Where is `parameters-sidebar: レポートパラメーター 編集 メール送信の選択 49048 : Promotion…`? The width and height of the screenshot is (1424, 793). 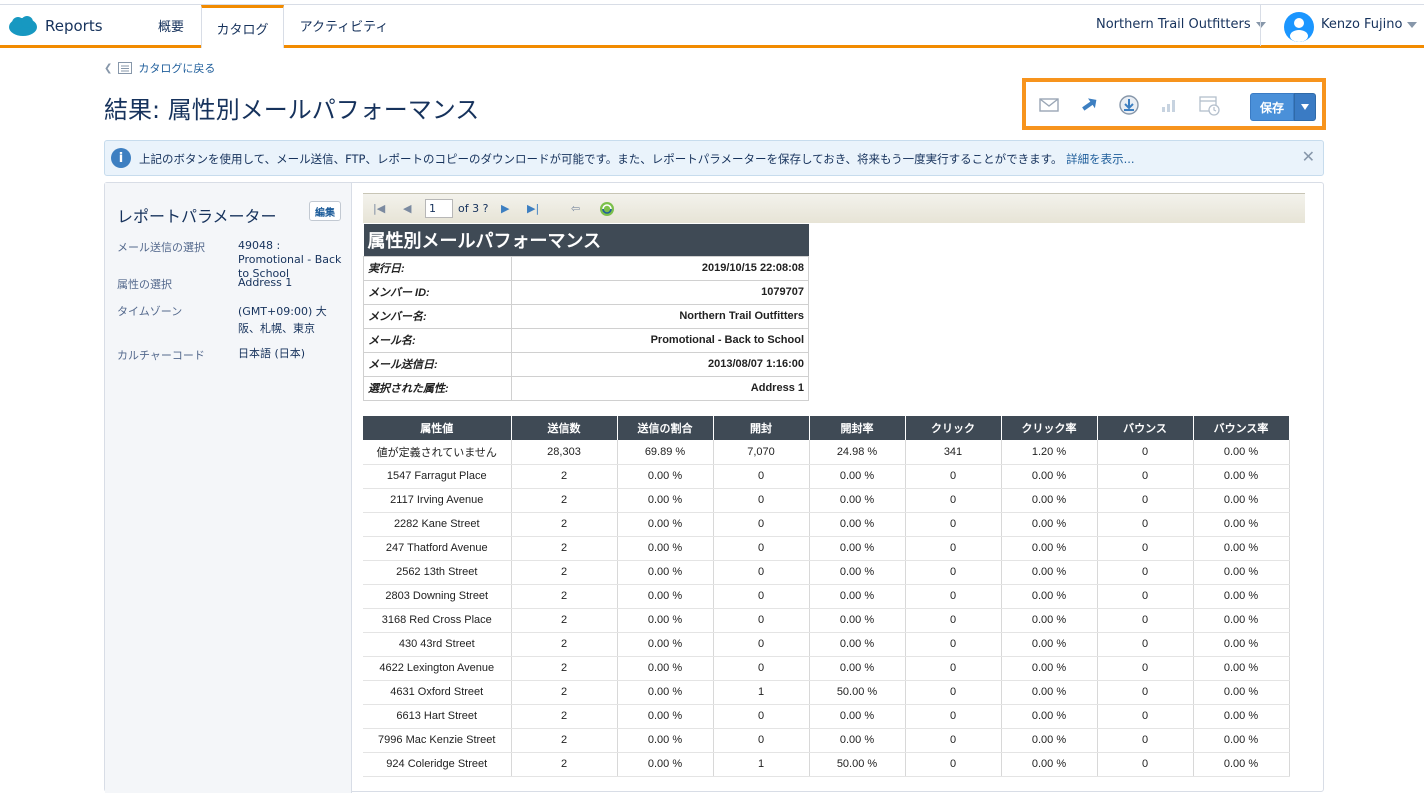 parameters-sidebar: レポートパラメーター 編集 メール送信の選択 49048 : Promotion… is located at coordinates (228, 488).